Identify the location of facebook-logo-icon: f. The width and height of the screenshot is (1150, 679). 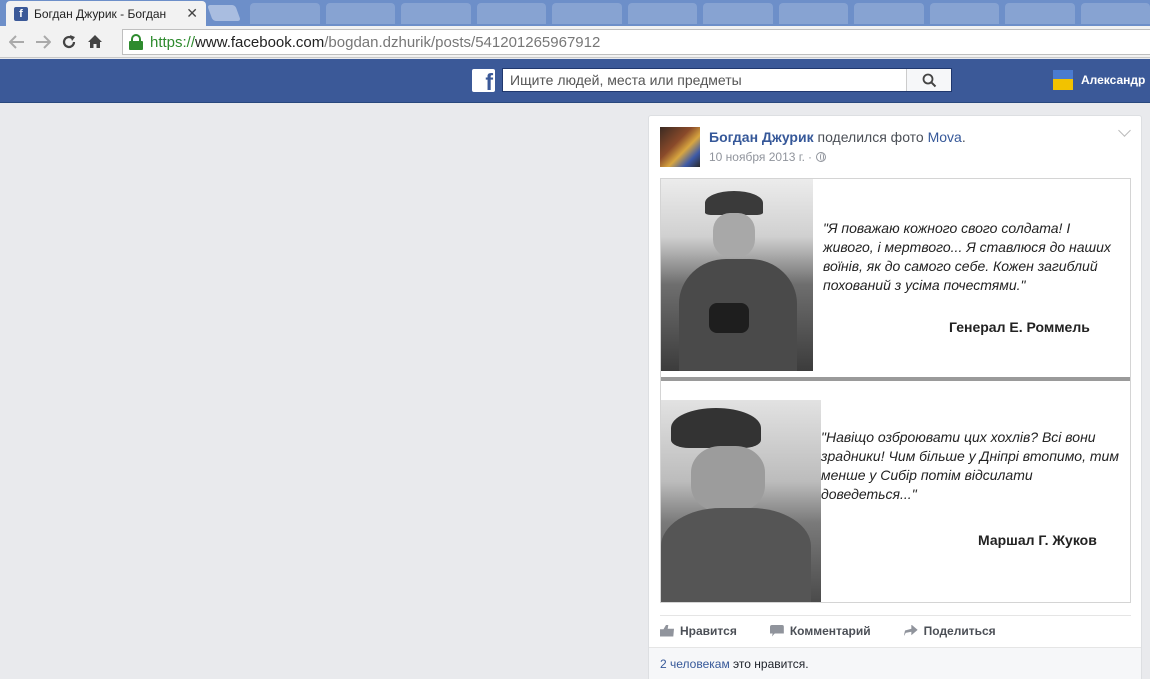
(483, 80).